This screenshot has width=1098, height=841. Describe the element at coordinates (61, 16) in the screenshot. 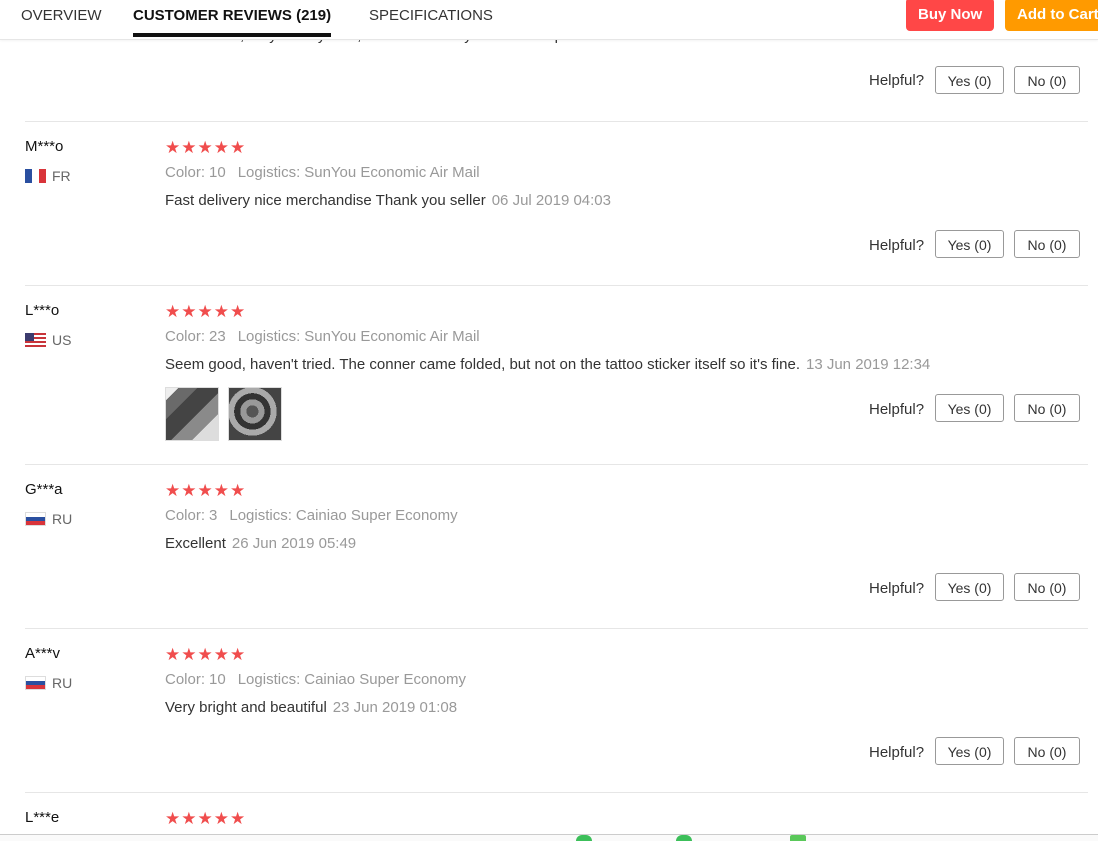

I see `tab-overview: OVERVIEW` at that location.